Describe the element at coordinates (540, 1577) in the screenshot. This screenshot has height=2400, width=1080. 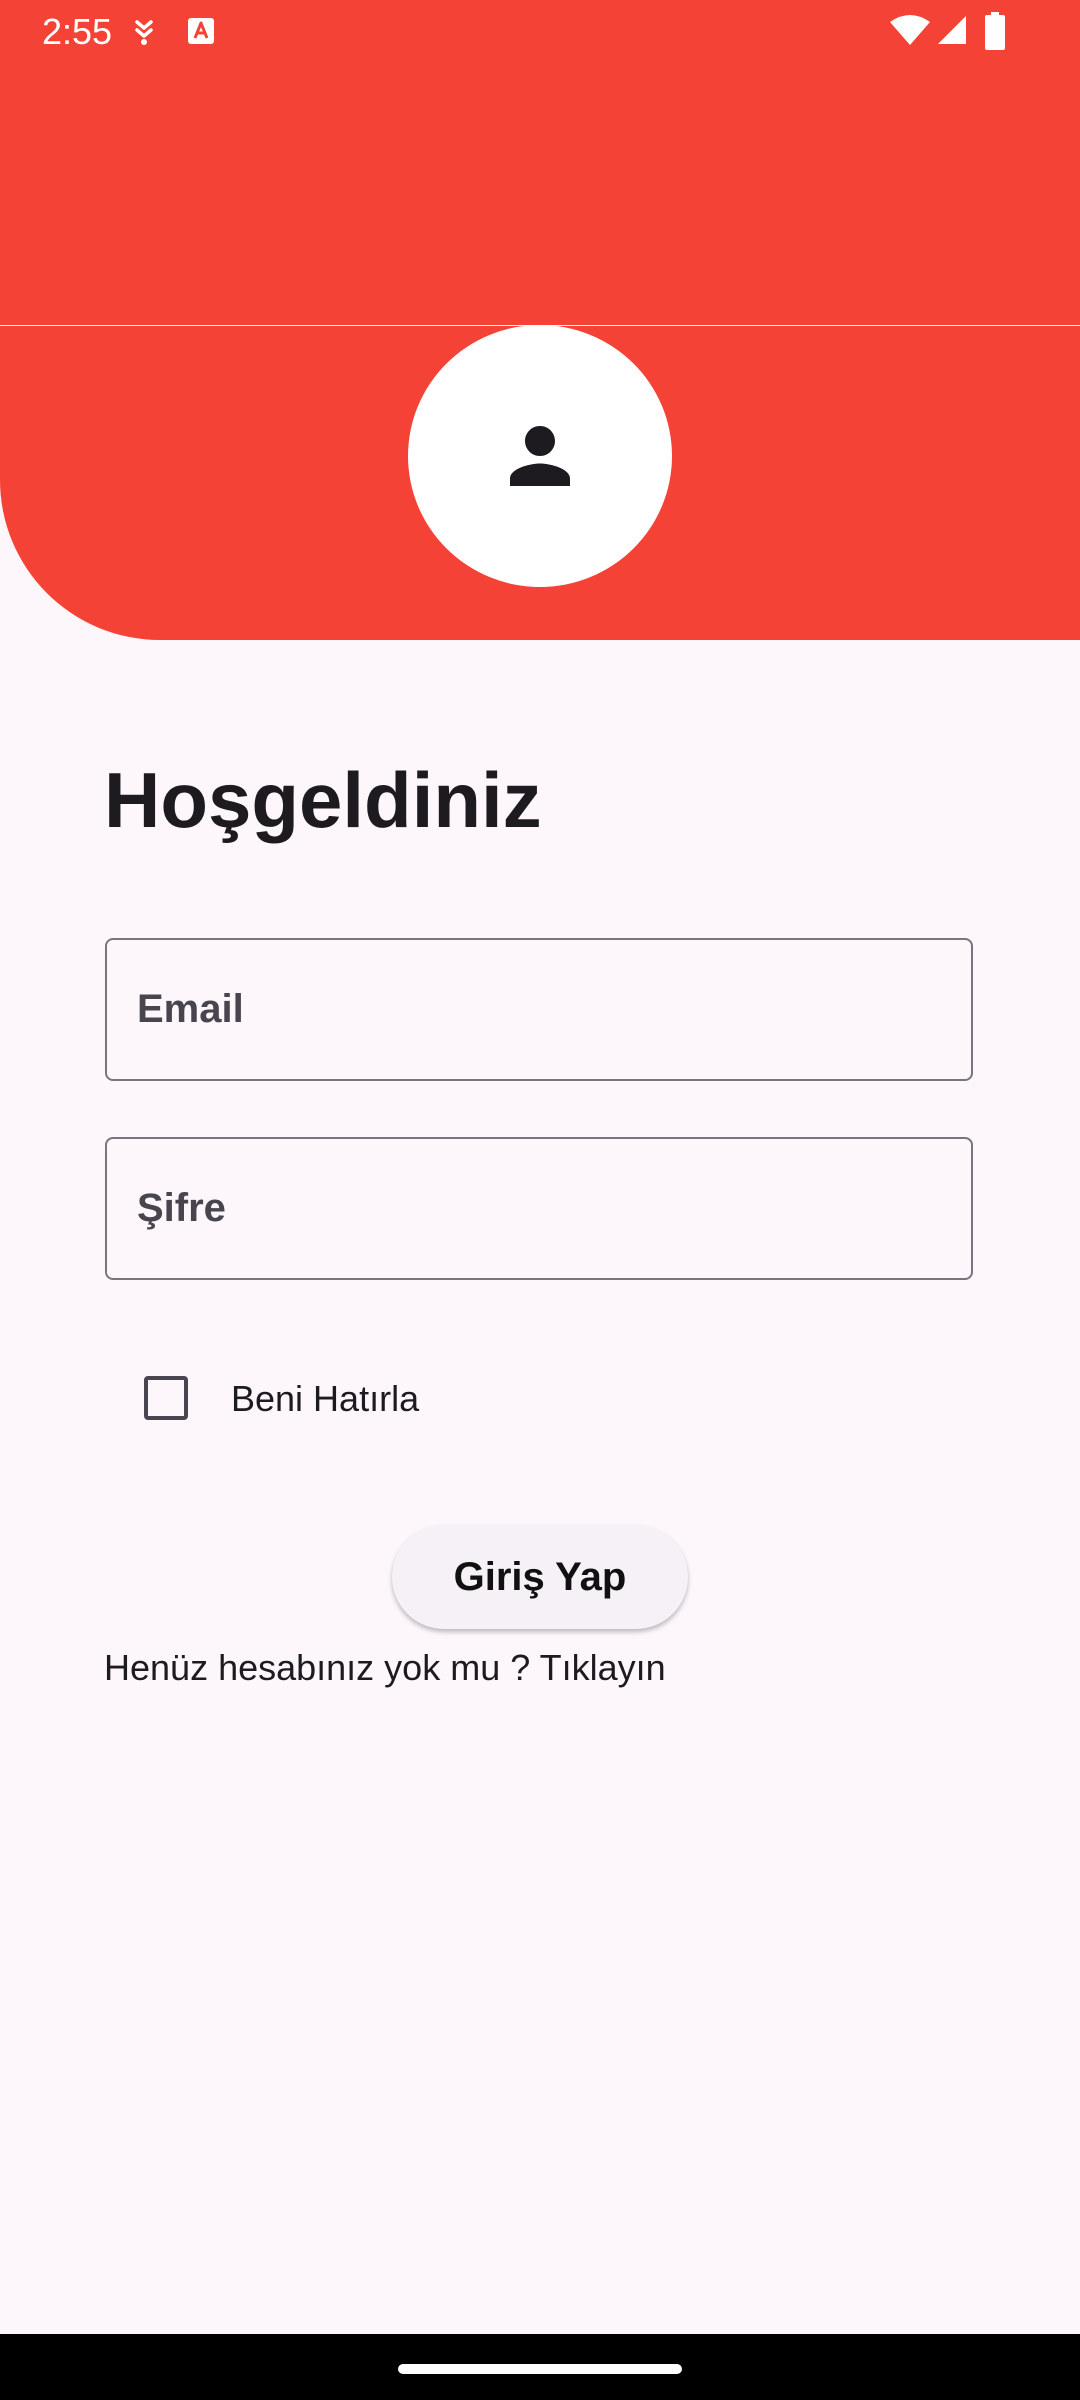
I see `login-button: Giriş Yap` at that location.